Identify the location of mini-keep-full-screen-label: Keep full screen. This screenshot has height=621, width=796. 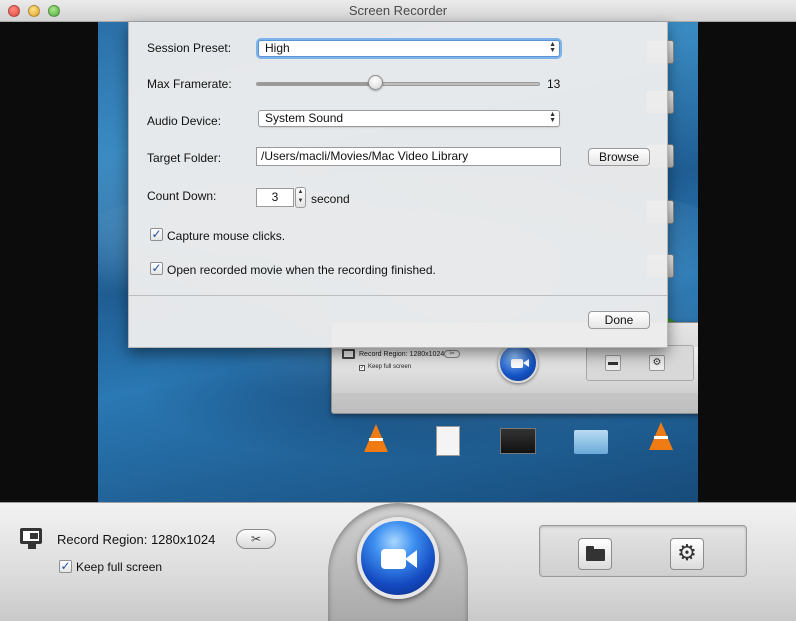
(390, 367).